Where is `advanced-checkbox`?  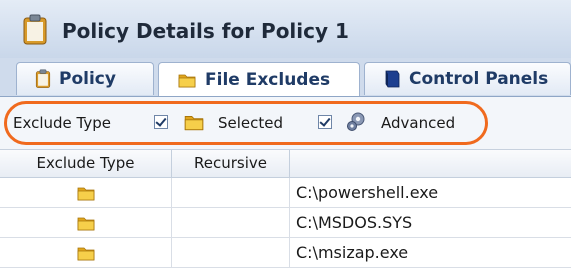 advanced-checkbox is located at coordinates (325, 122).